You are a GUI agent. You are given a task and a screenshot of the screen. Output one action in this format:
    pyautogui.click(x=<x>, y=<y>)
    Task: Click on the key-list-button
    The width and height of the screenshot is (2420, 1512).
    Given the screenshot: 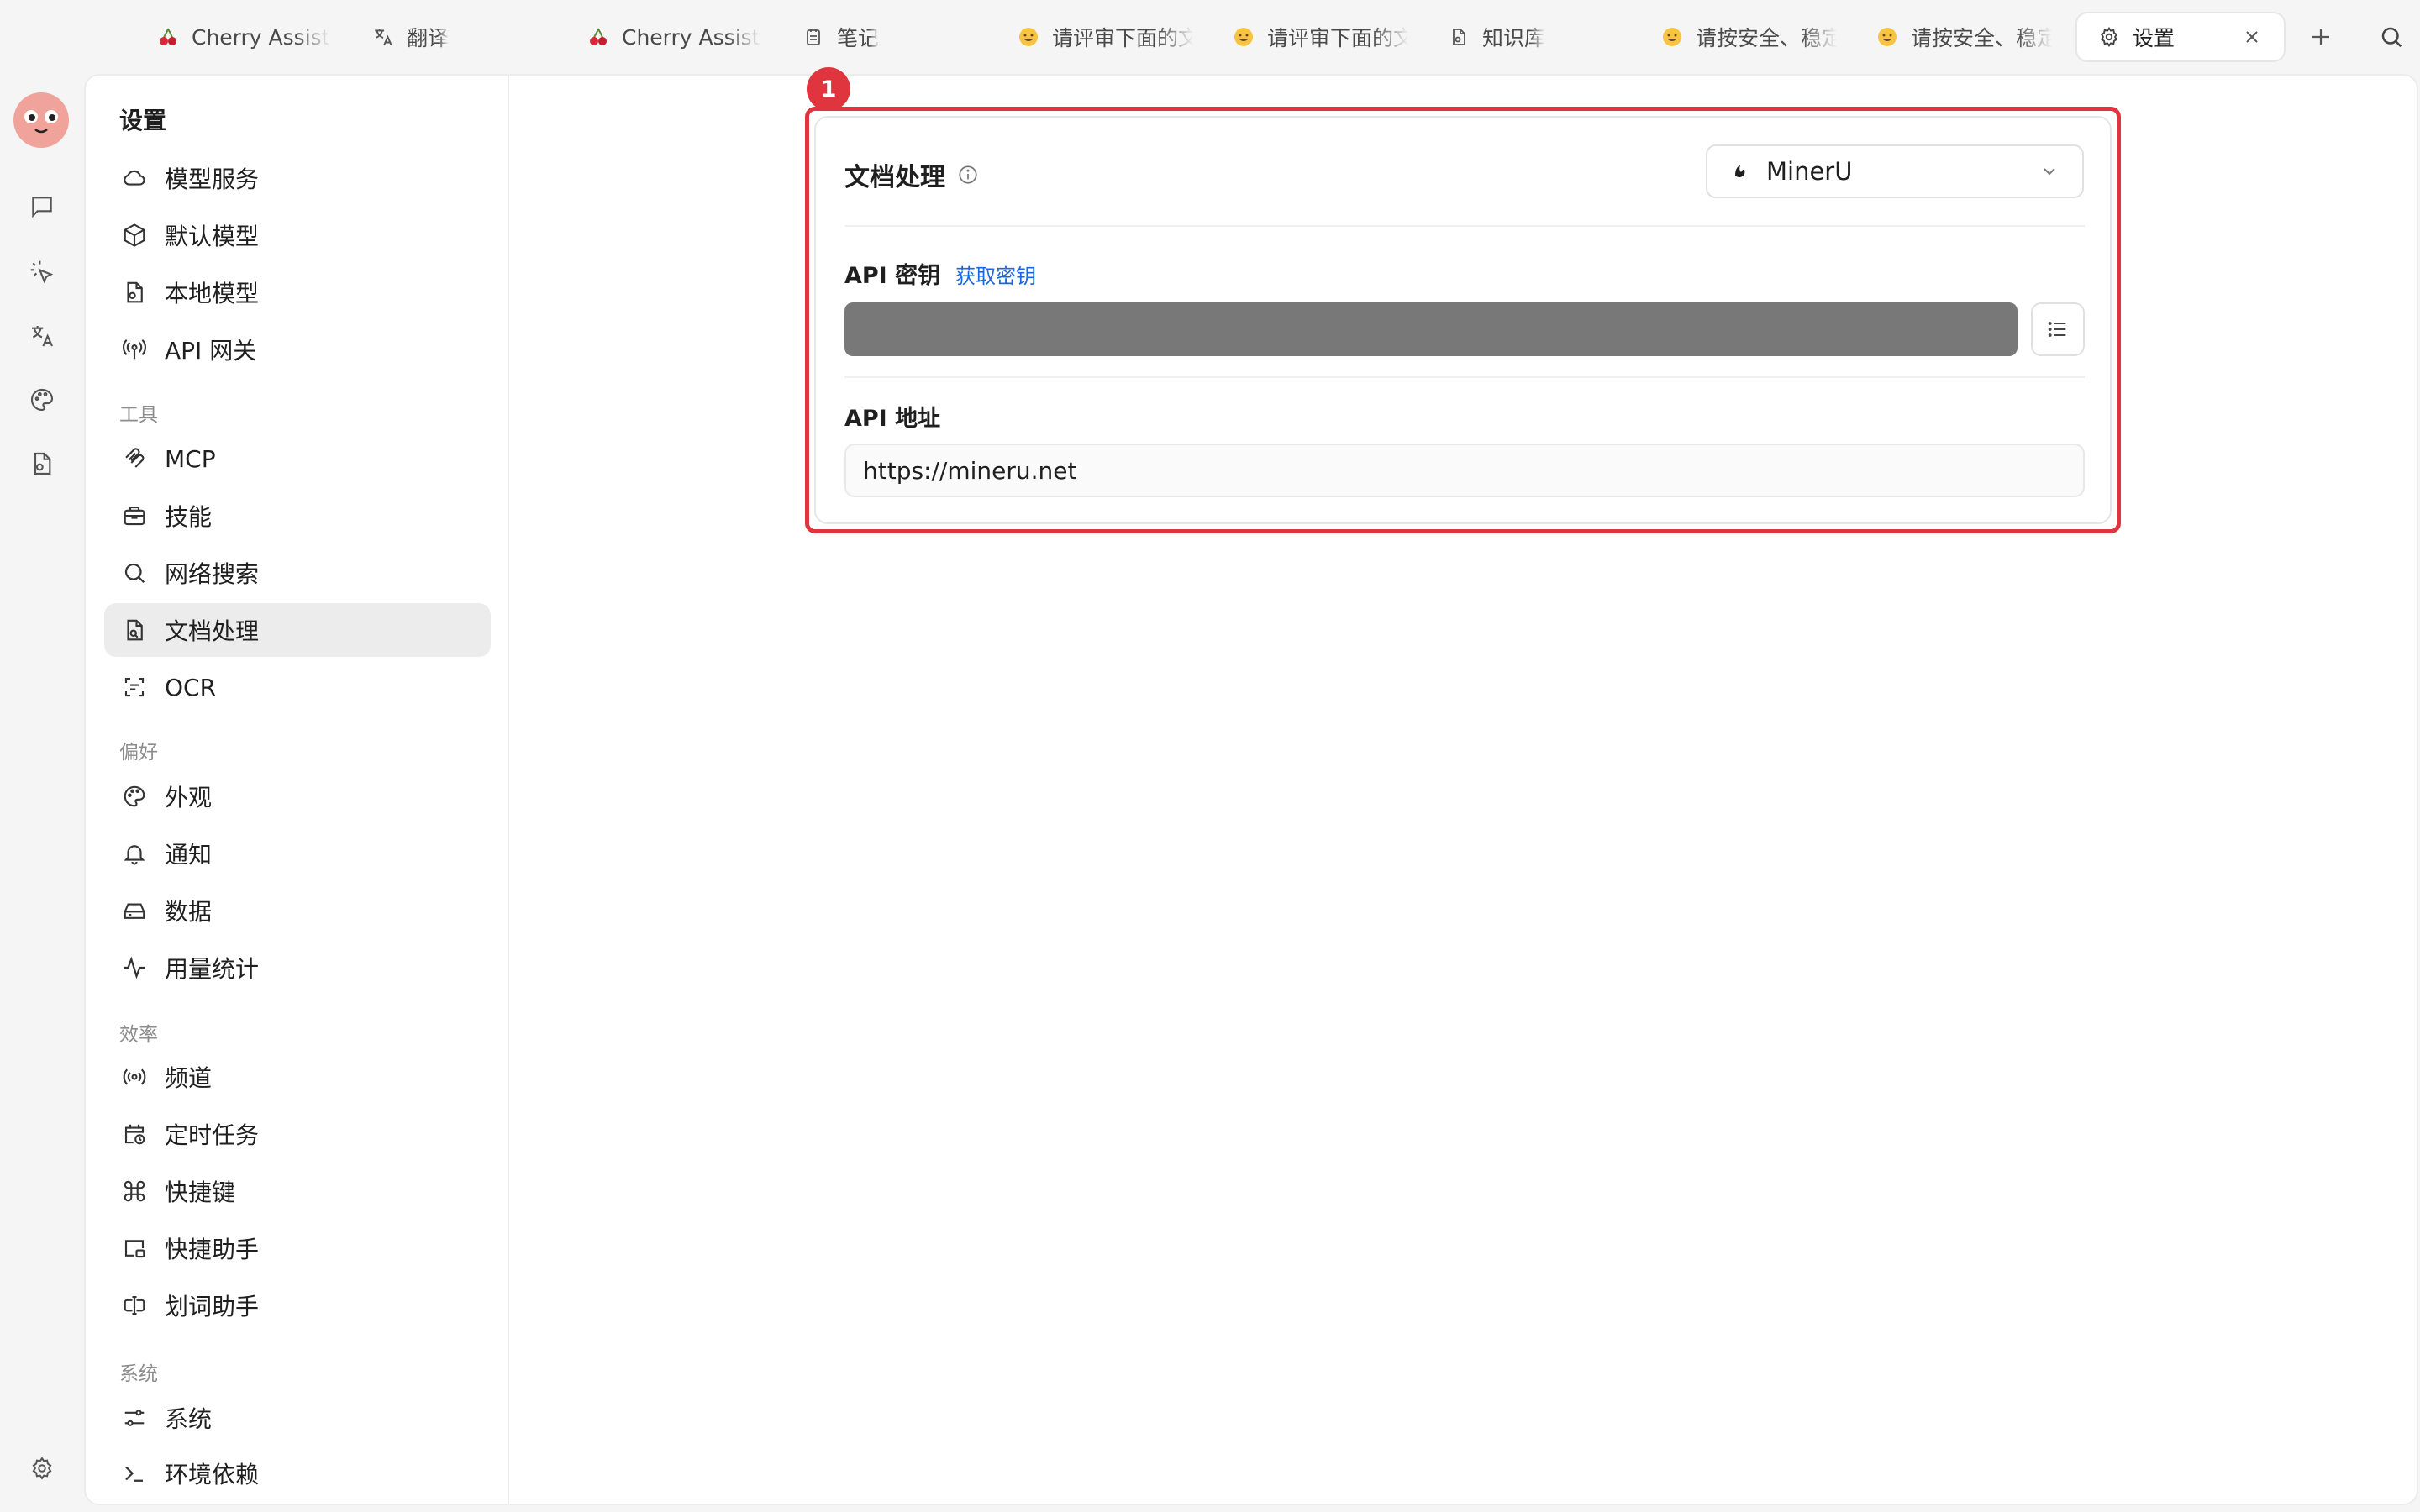 What is the action you would take?
    pyautogui.click(x=2058, y=329)
    